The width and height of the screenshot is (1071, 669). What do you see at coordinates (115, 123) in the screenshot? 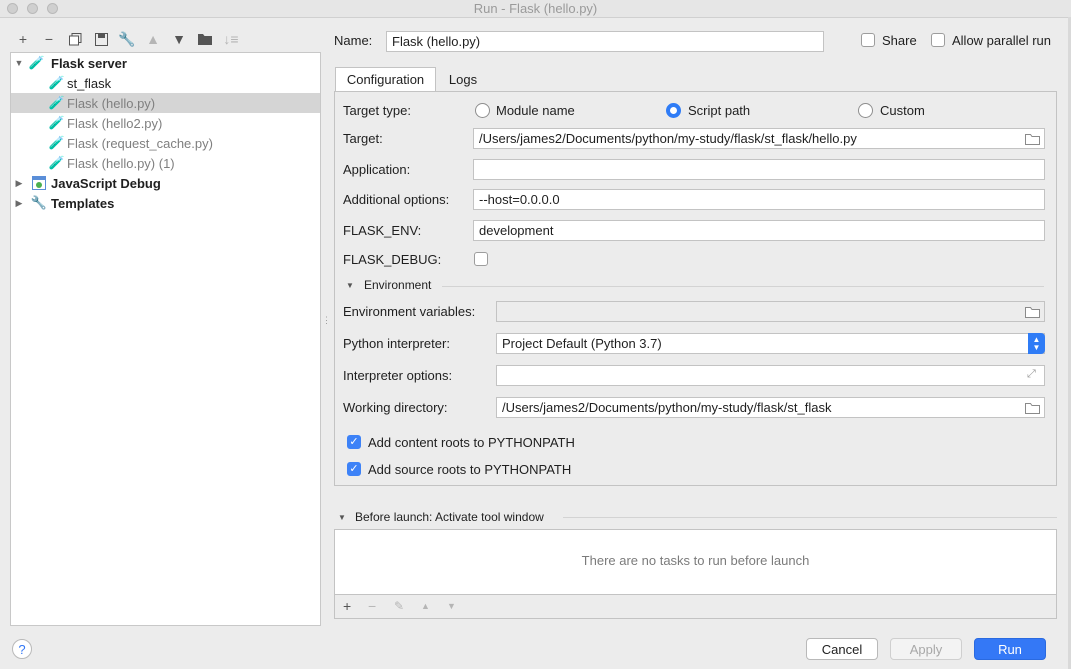
I see `tree-item-label: Flask (hello2.py)` at bounding box center [115, 123].